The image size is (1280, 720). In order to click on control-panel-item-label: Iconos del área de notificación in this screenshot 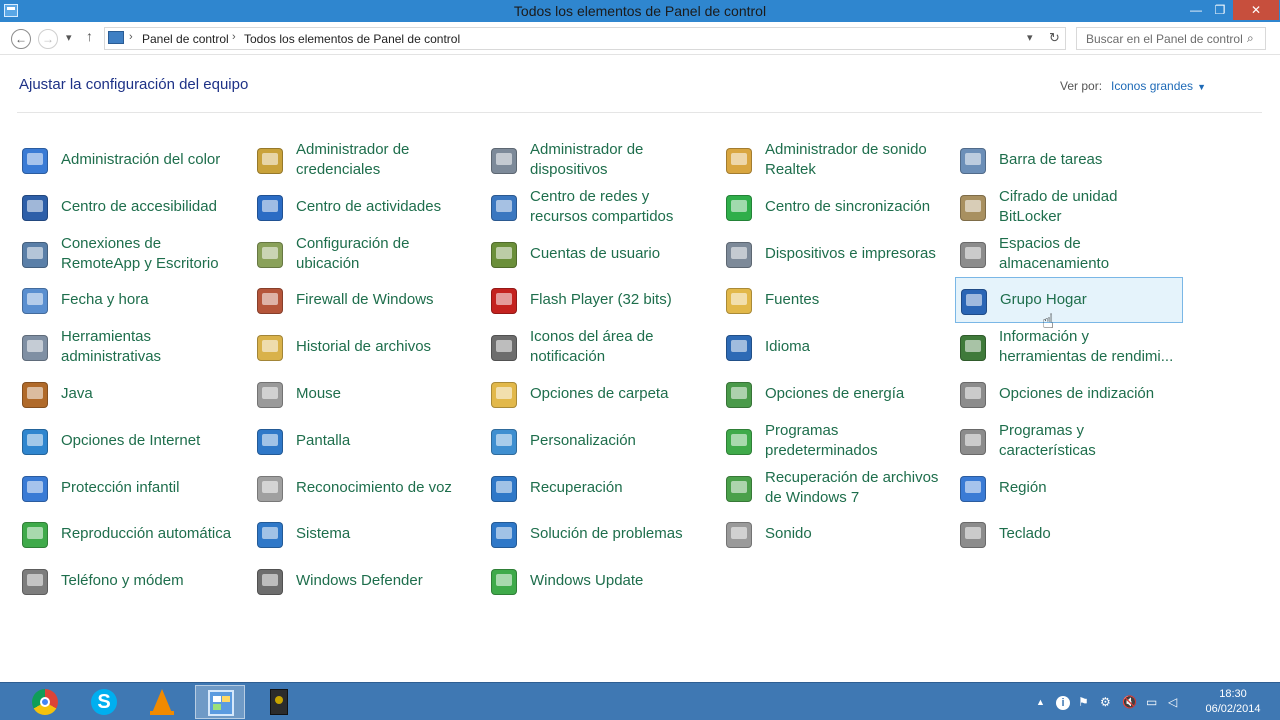, I will do `click(592, 346)`.